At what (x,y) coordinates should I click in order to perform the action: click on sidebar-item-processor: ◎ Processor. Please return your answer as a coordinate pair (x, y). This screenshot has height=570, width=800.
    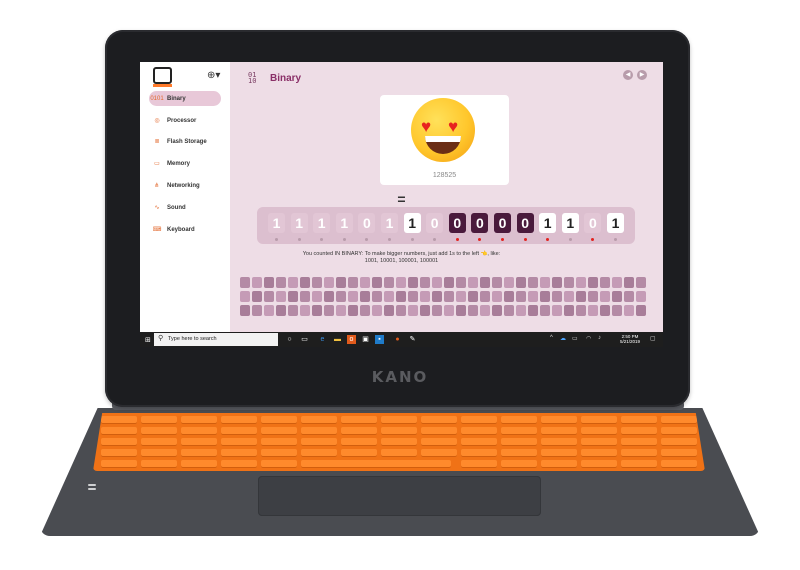
    Looking at the image, I should click on (185, 120).